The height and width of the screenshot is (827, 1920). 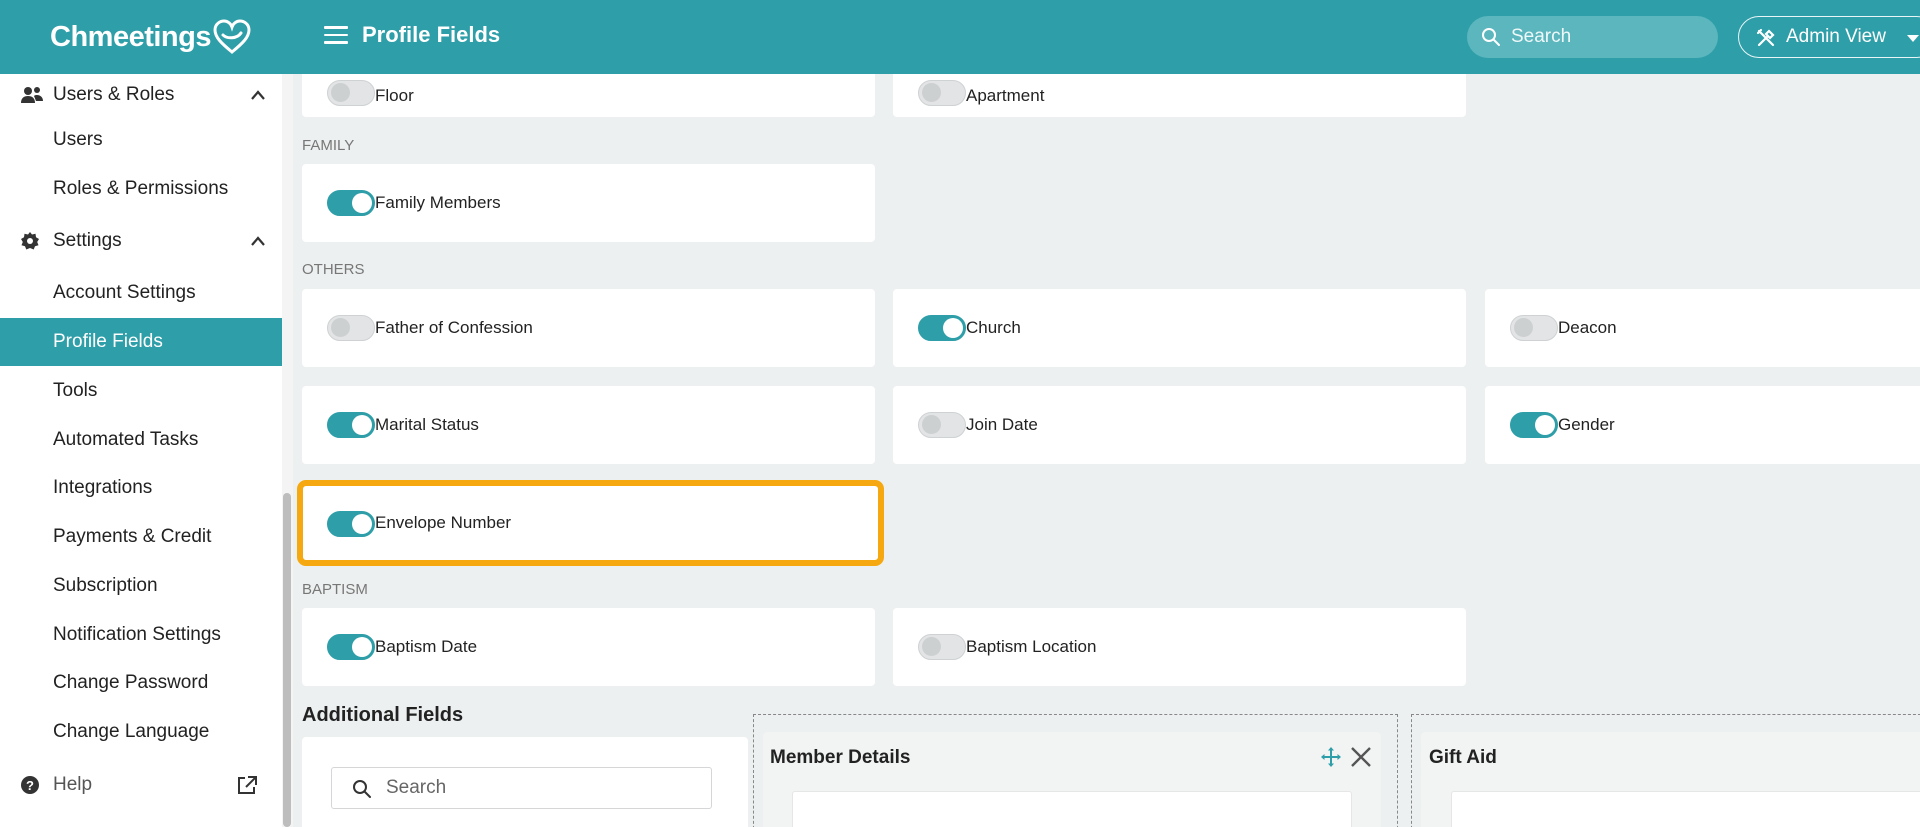 I want to click on field-card-marital-status: Marital Status, so click(x=588, y=425).